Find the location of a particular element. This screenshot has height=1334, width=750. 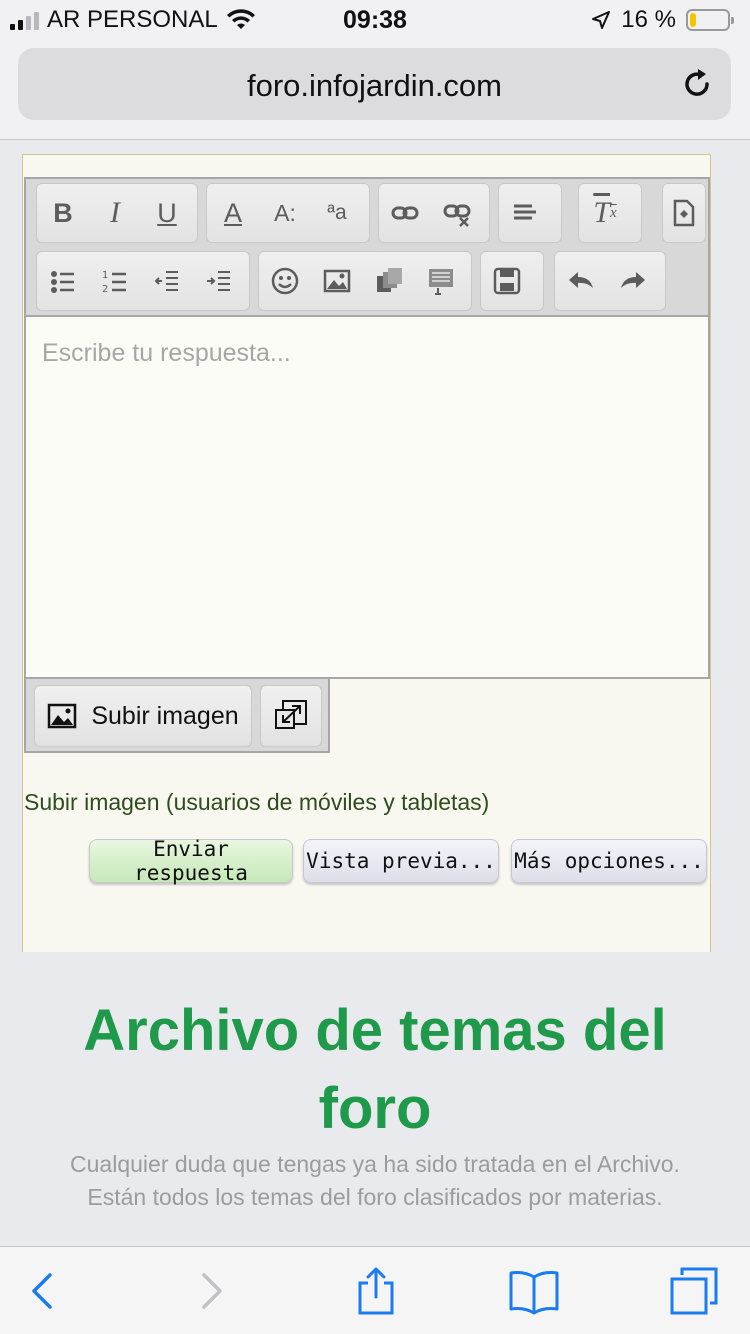

tabs-button is located at coordinates (694, 1291).